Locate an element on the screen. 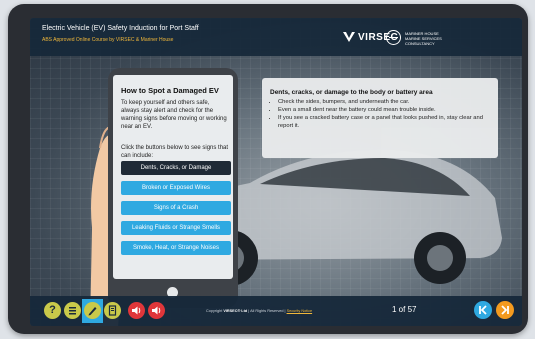 The height and width of the screenshot is (339, 535). mariner-house-logo-icon is located at coordinates (393, 37).